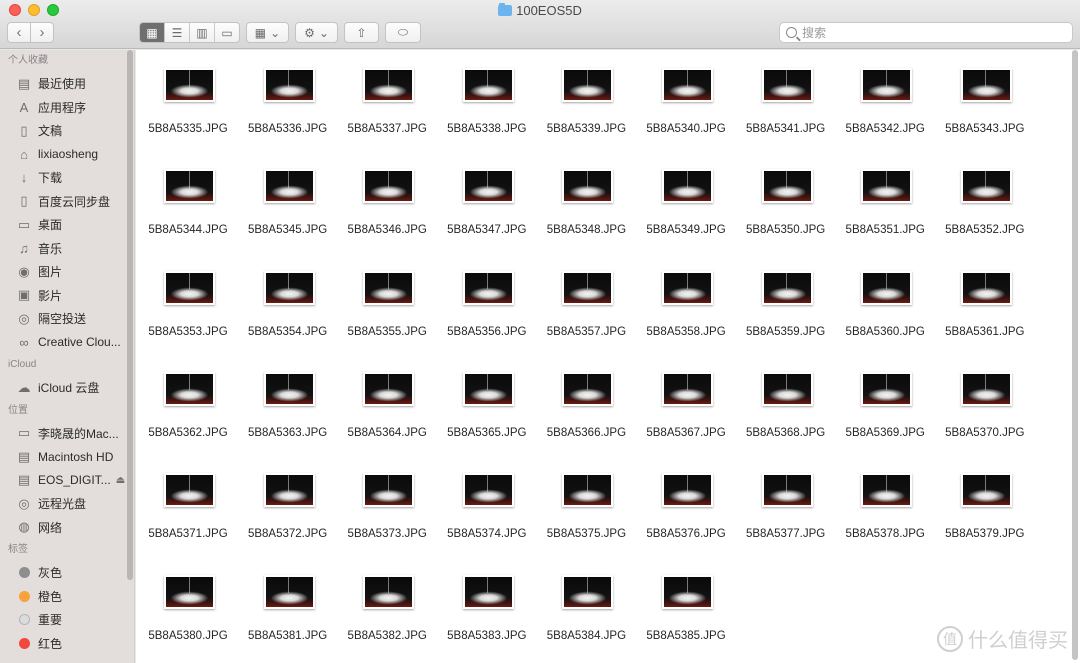  I want to click on content-scrollbar, so click(1075, 355).